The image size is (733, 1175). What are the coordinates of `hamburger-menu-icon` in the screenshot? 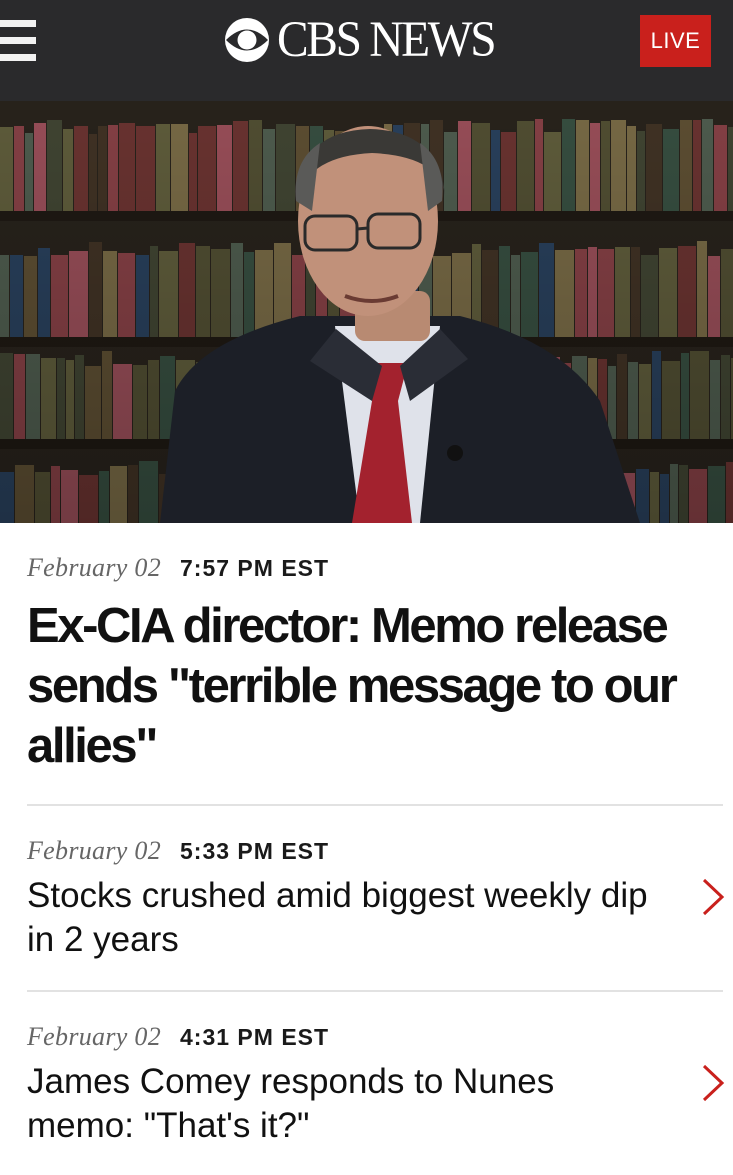 It's located at (18, 41).